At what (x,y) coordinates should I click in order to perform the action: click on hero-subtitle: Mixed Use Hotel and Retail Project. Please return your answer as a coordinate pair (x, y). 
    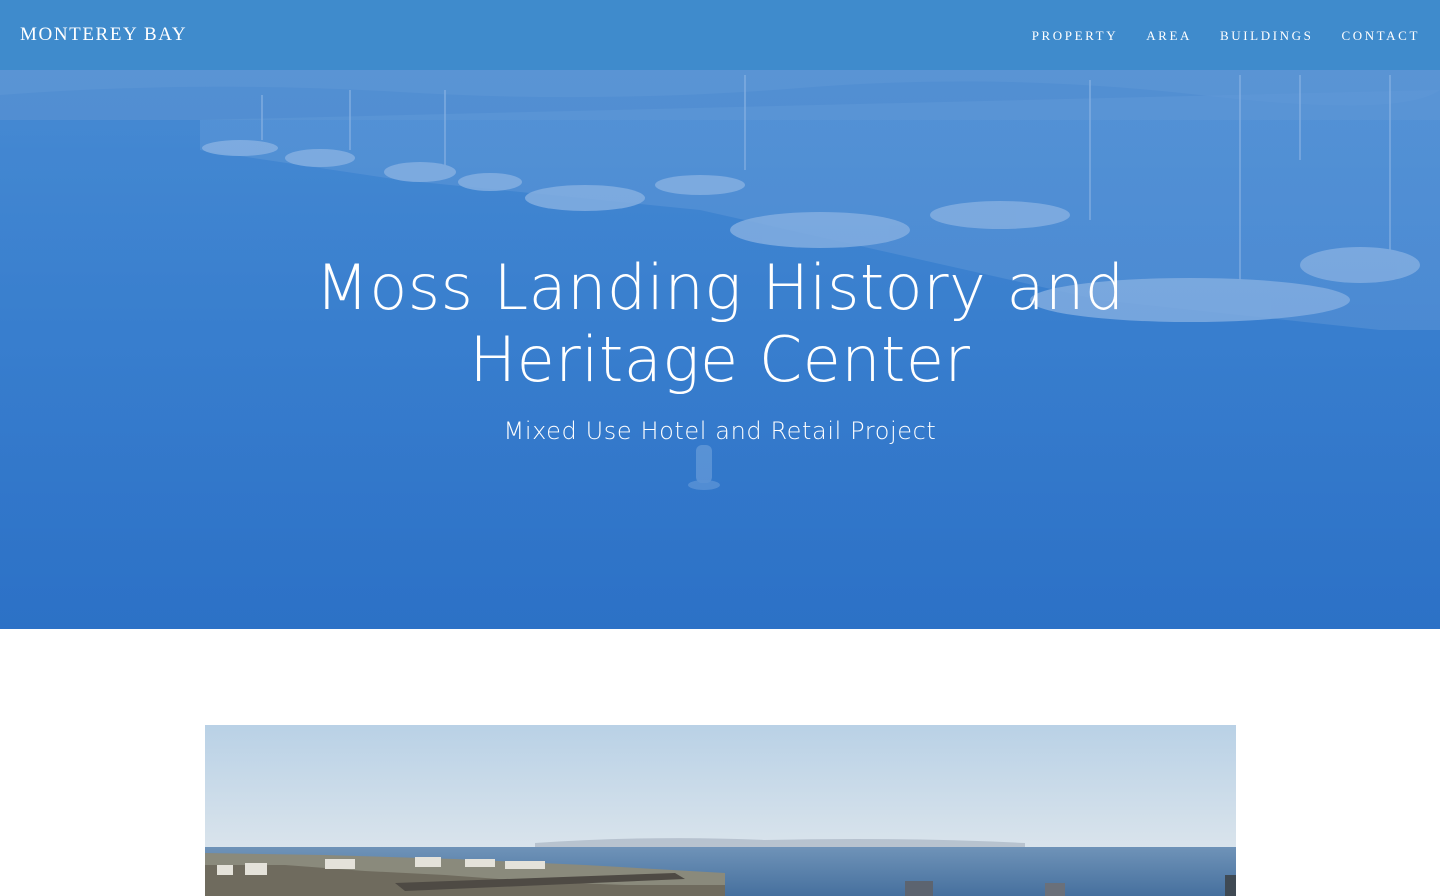
    Looking at the image, I should click on (720, 431).